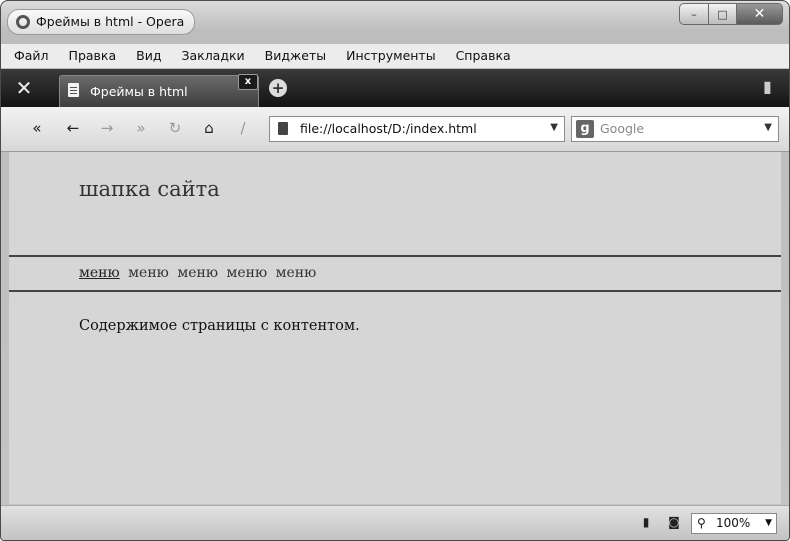  I want to click on search-box: g Google ▼, so click(675, 129).